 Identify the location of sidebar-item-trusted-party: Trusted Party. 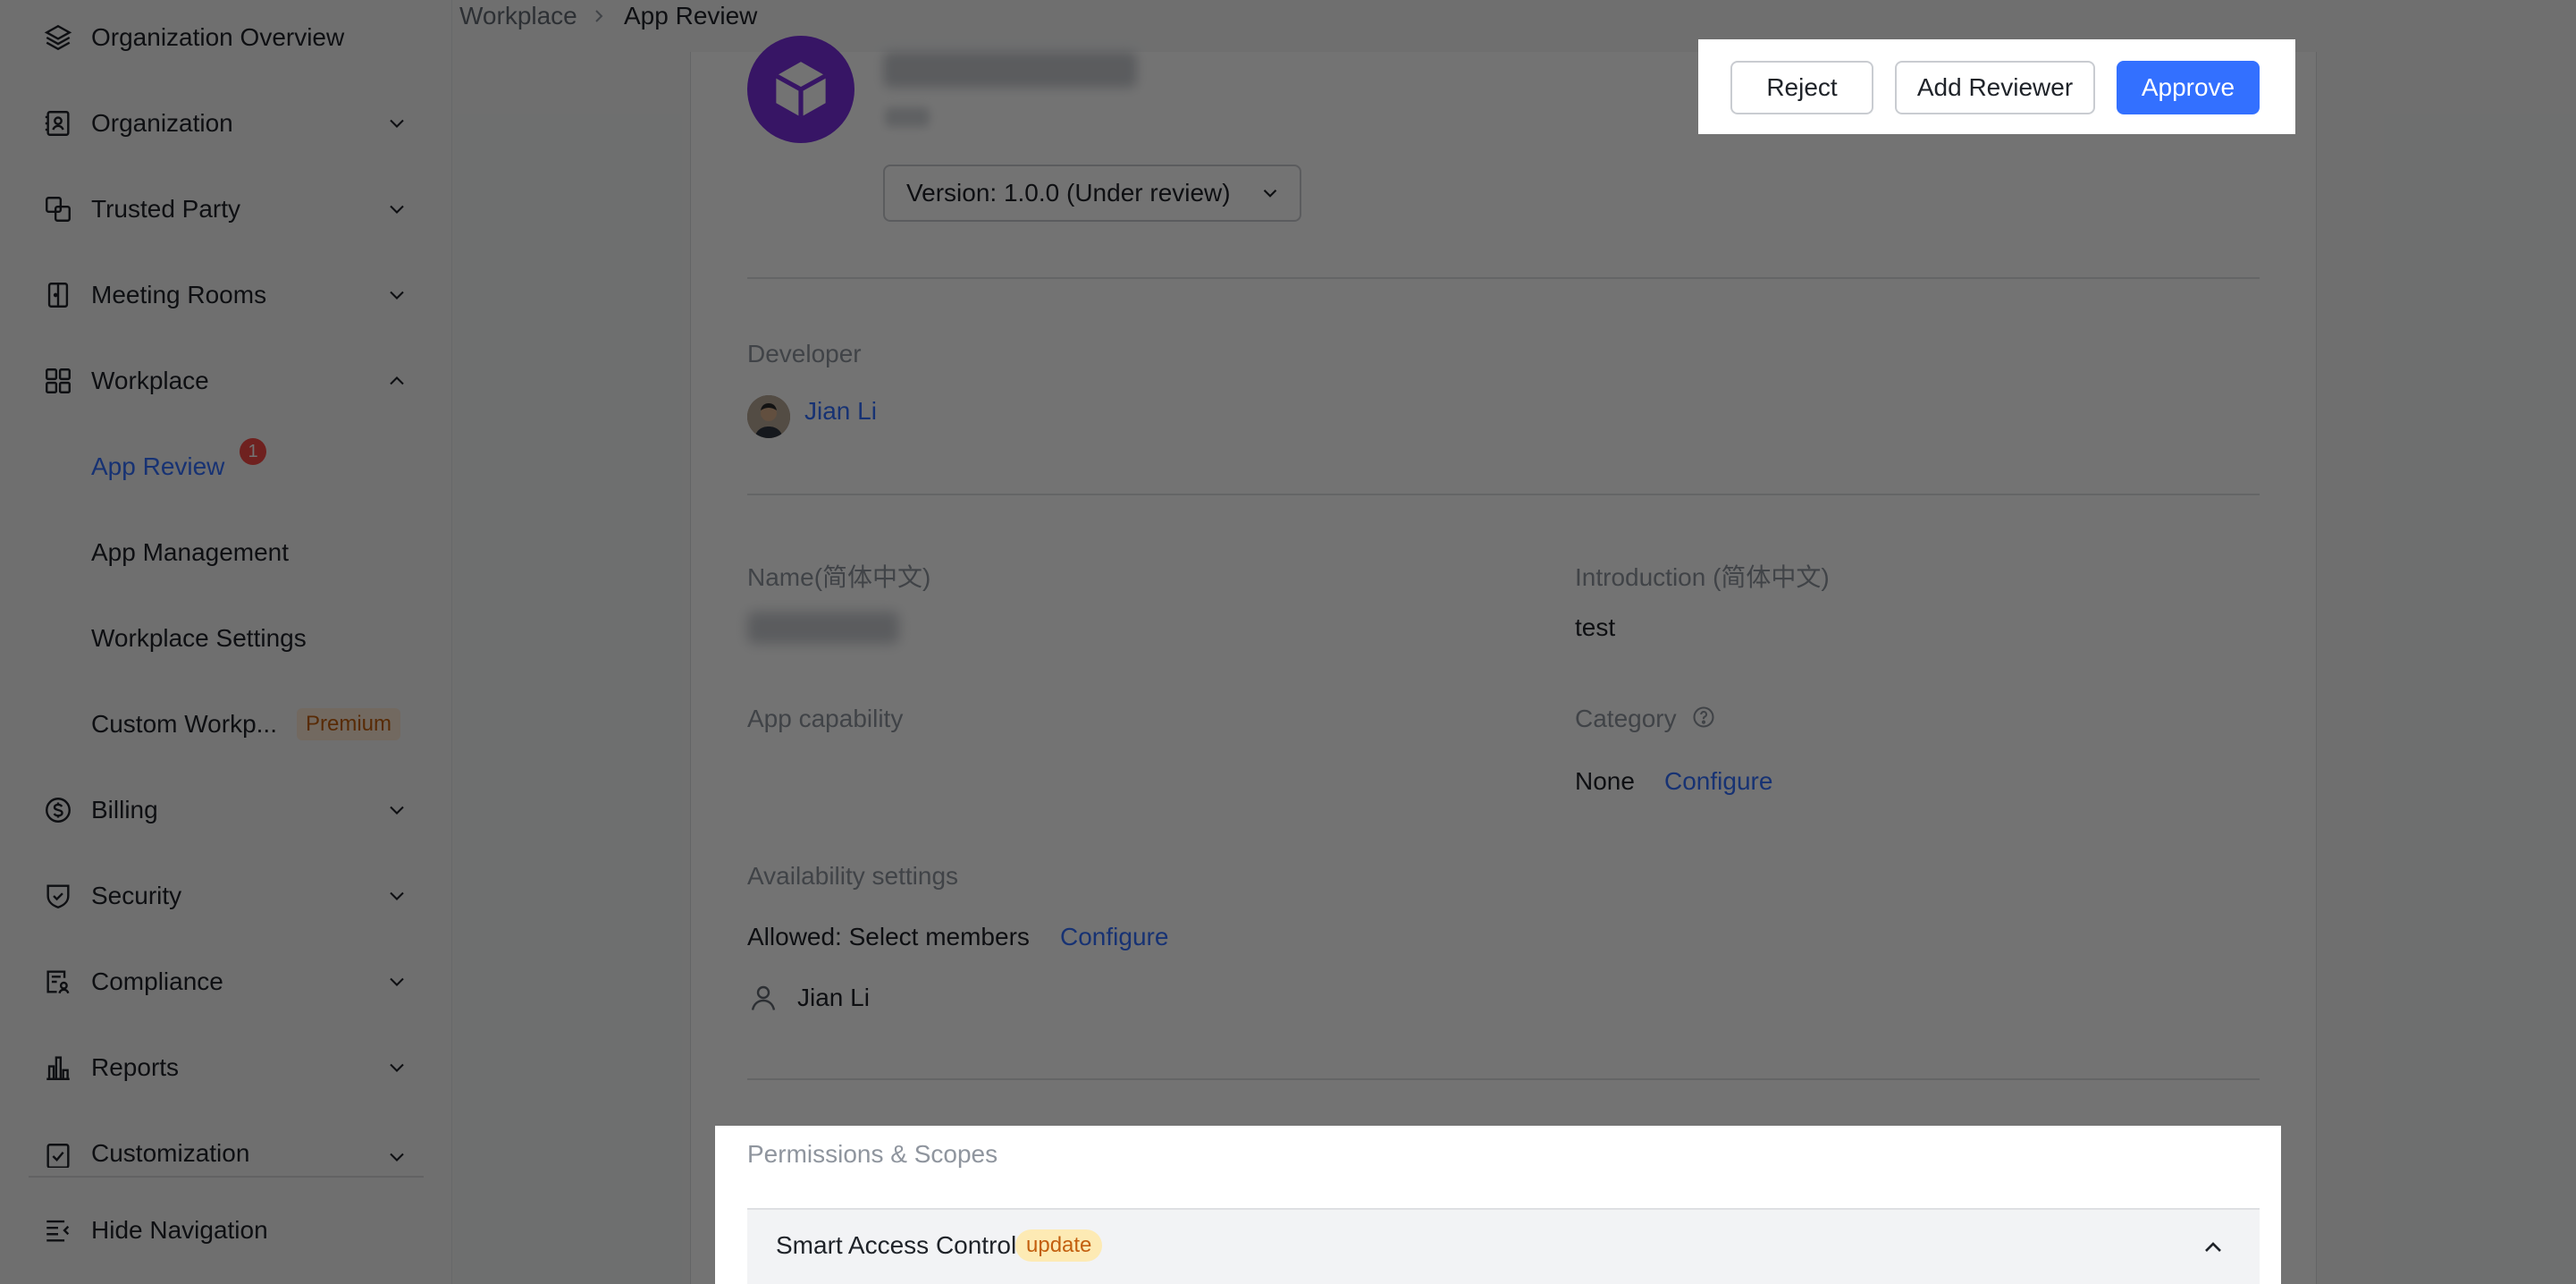
(226, 209).